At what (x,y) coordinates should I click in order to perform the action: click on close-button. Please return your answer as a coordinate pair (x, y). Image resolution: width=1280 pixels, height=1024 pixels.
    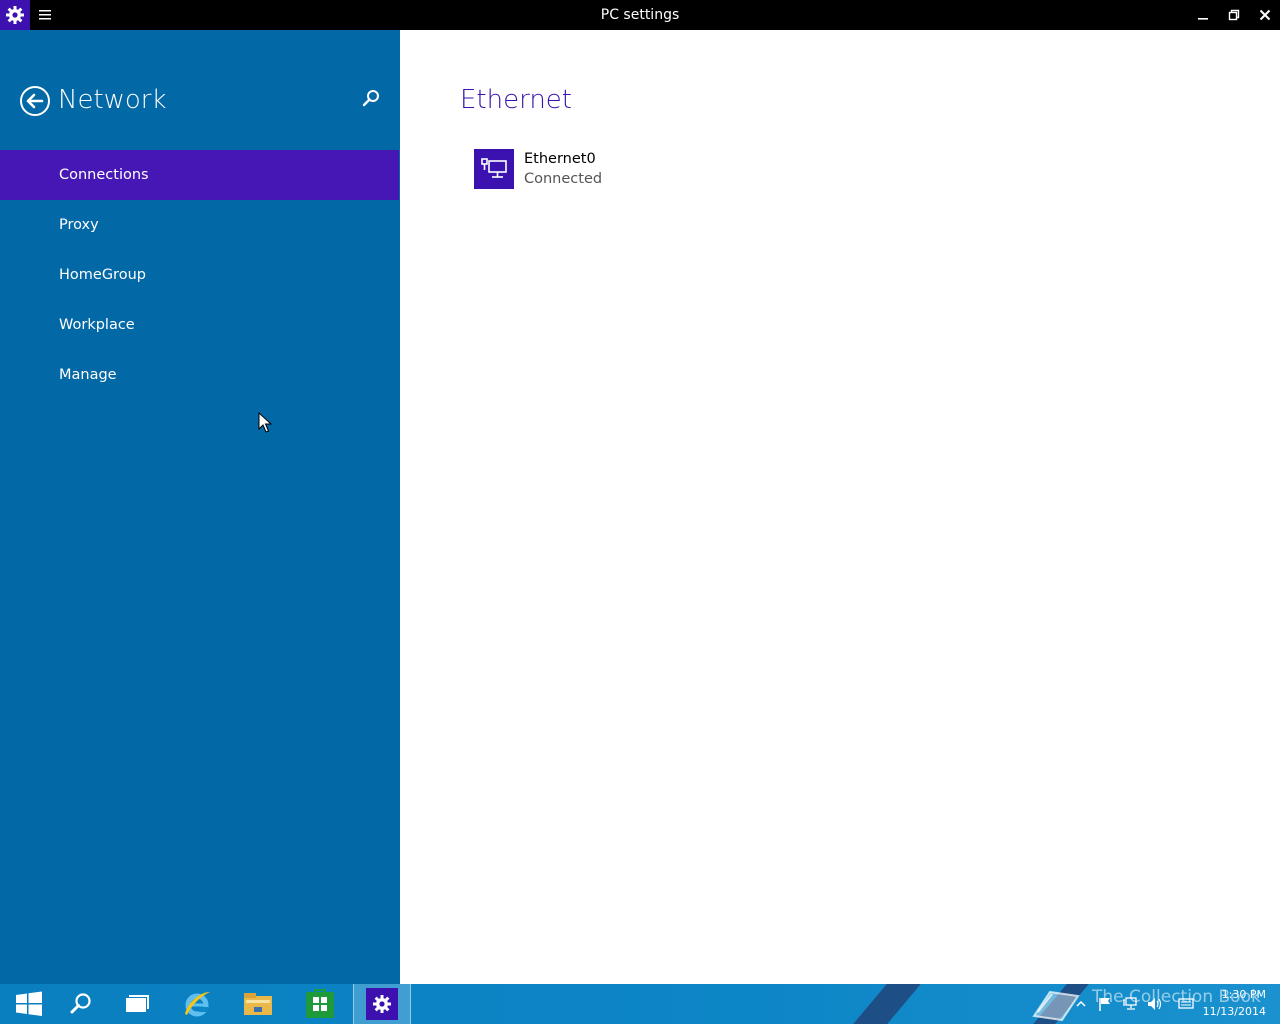
    Looking at the image, I should click on (1265, 15).